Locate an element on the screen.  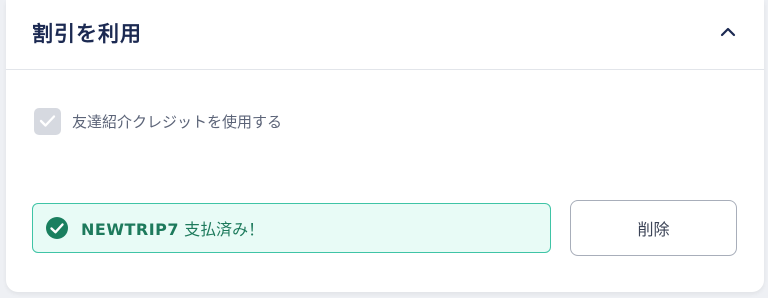
checkmark-icon is located at coordinates (47, 121).